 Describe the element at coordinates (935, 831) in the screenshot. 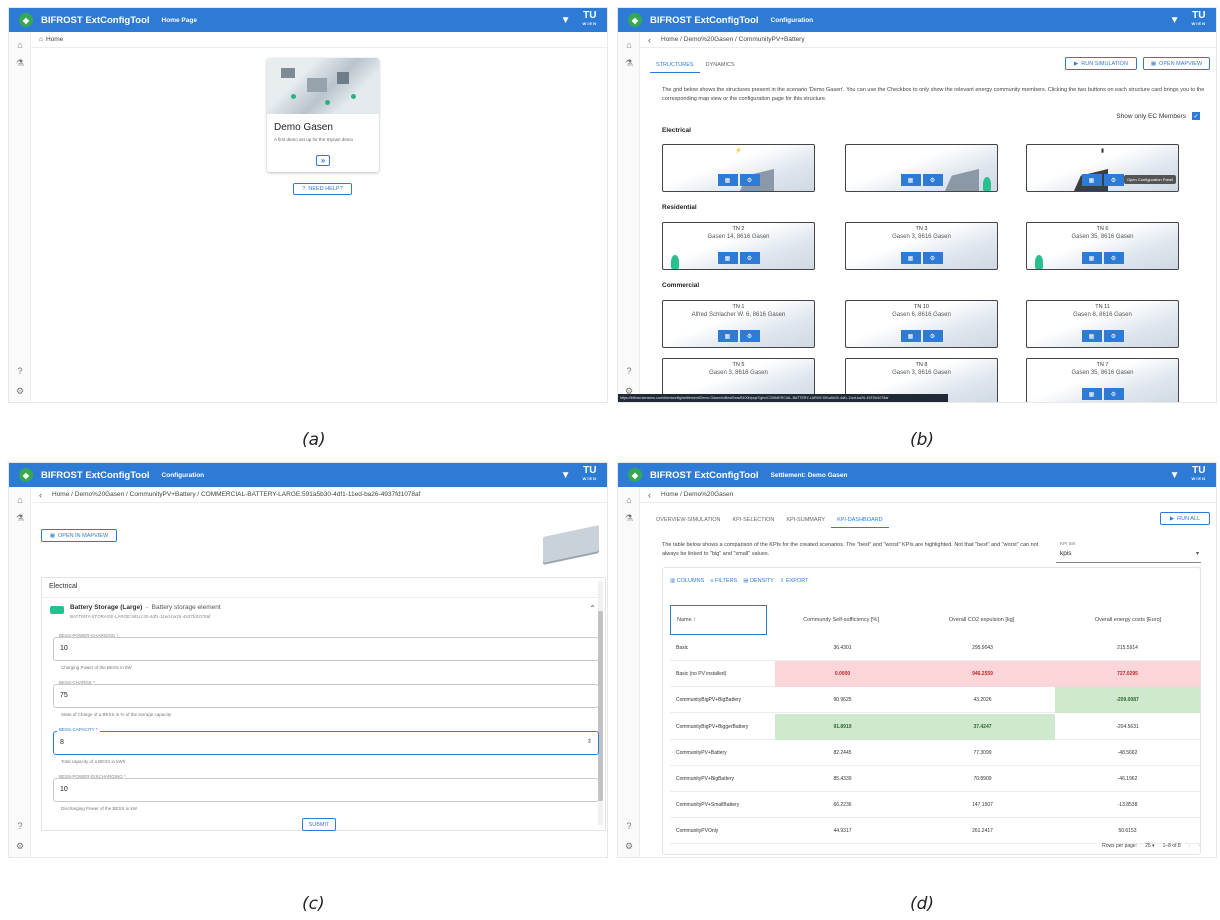

I see `table-row: CommunityPVOnly 44.9317 261.2417 50.6153` at that location.